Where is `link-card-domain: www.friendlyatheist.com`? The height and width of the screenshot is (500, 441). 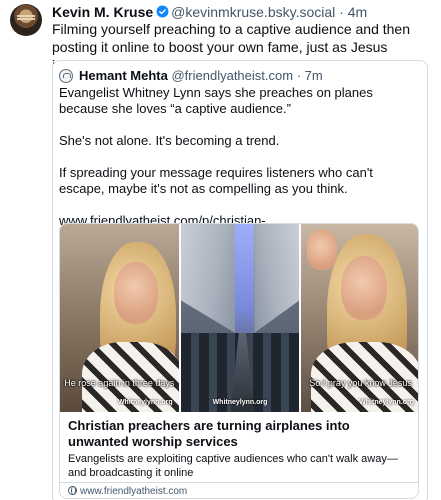
link-card-domain: www.friendlyatheist.com is located at coordinates (127, 492).